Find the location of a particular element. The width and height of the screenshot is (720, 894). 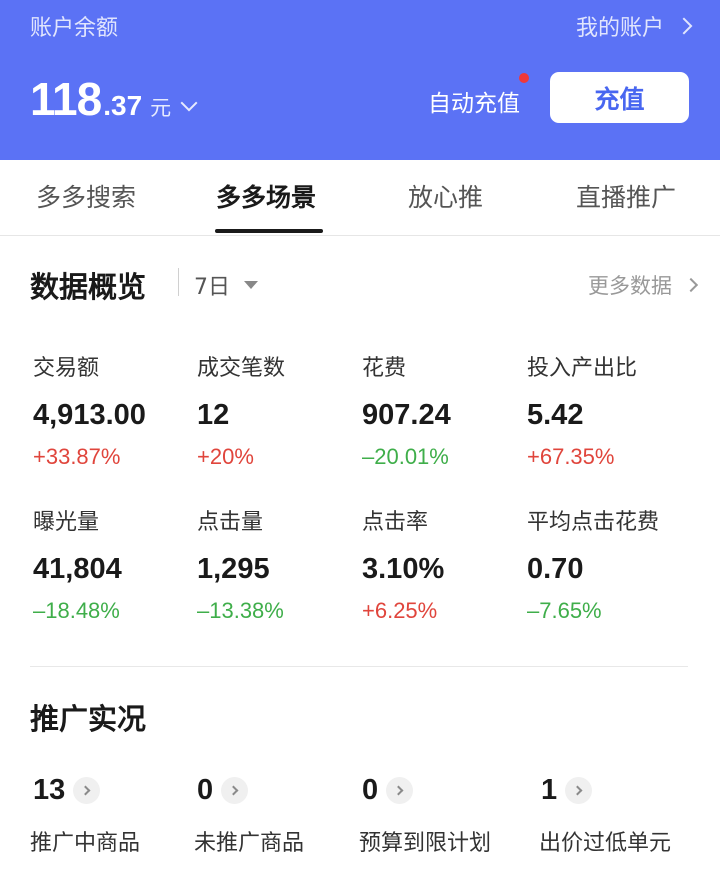

active-tab-indicator is located at coordinates (269, 231).